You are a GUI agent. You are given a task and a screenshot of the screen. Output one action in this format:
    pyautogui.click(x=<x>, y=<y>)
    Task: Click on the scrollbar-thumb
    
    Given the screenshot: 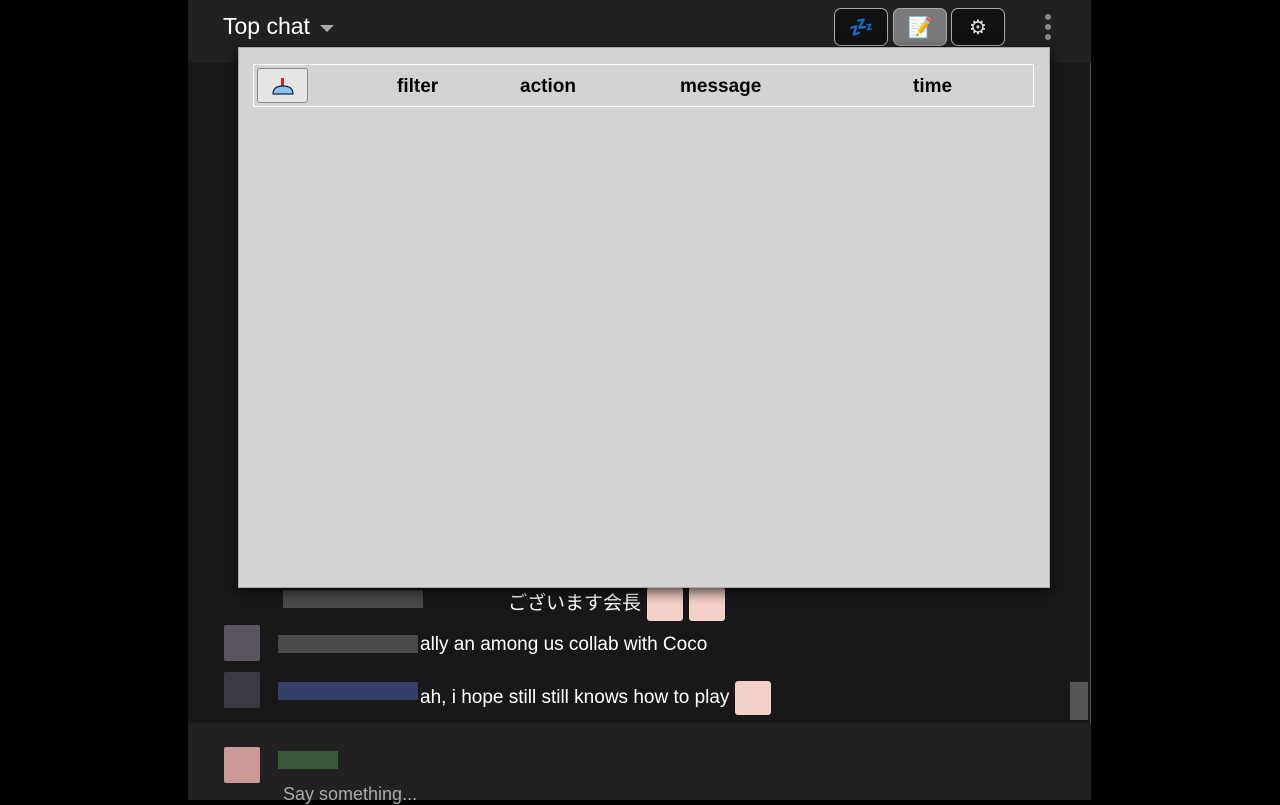 What is the action you would take?
    pyautogui.click(x=1079, y=701)
    